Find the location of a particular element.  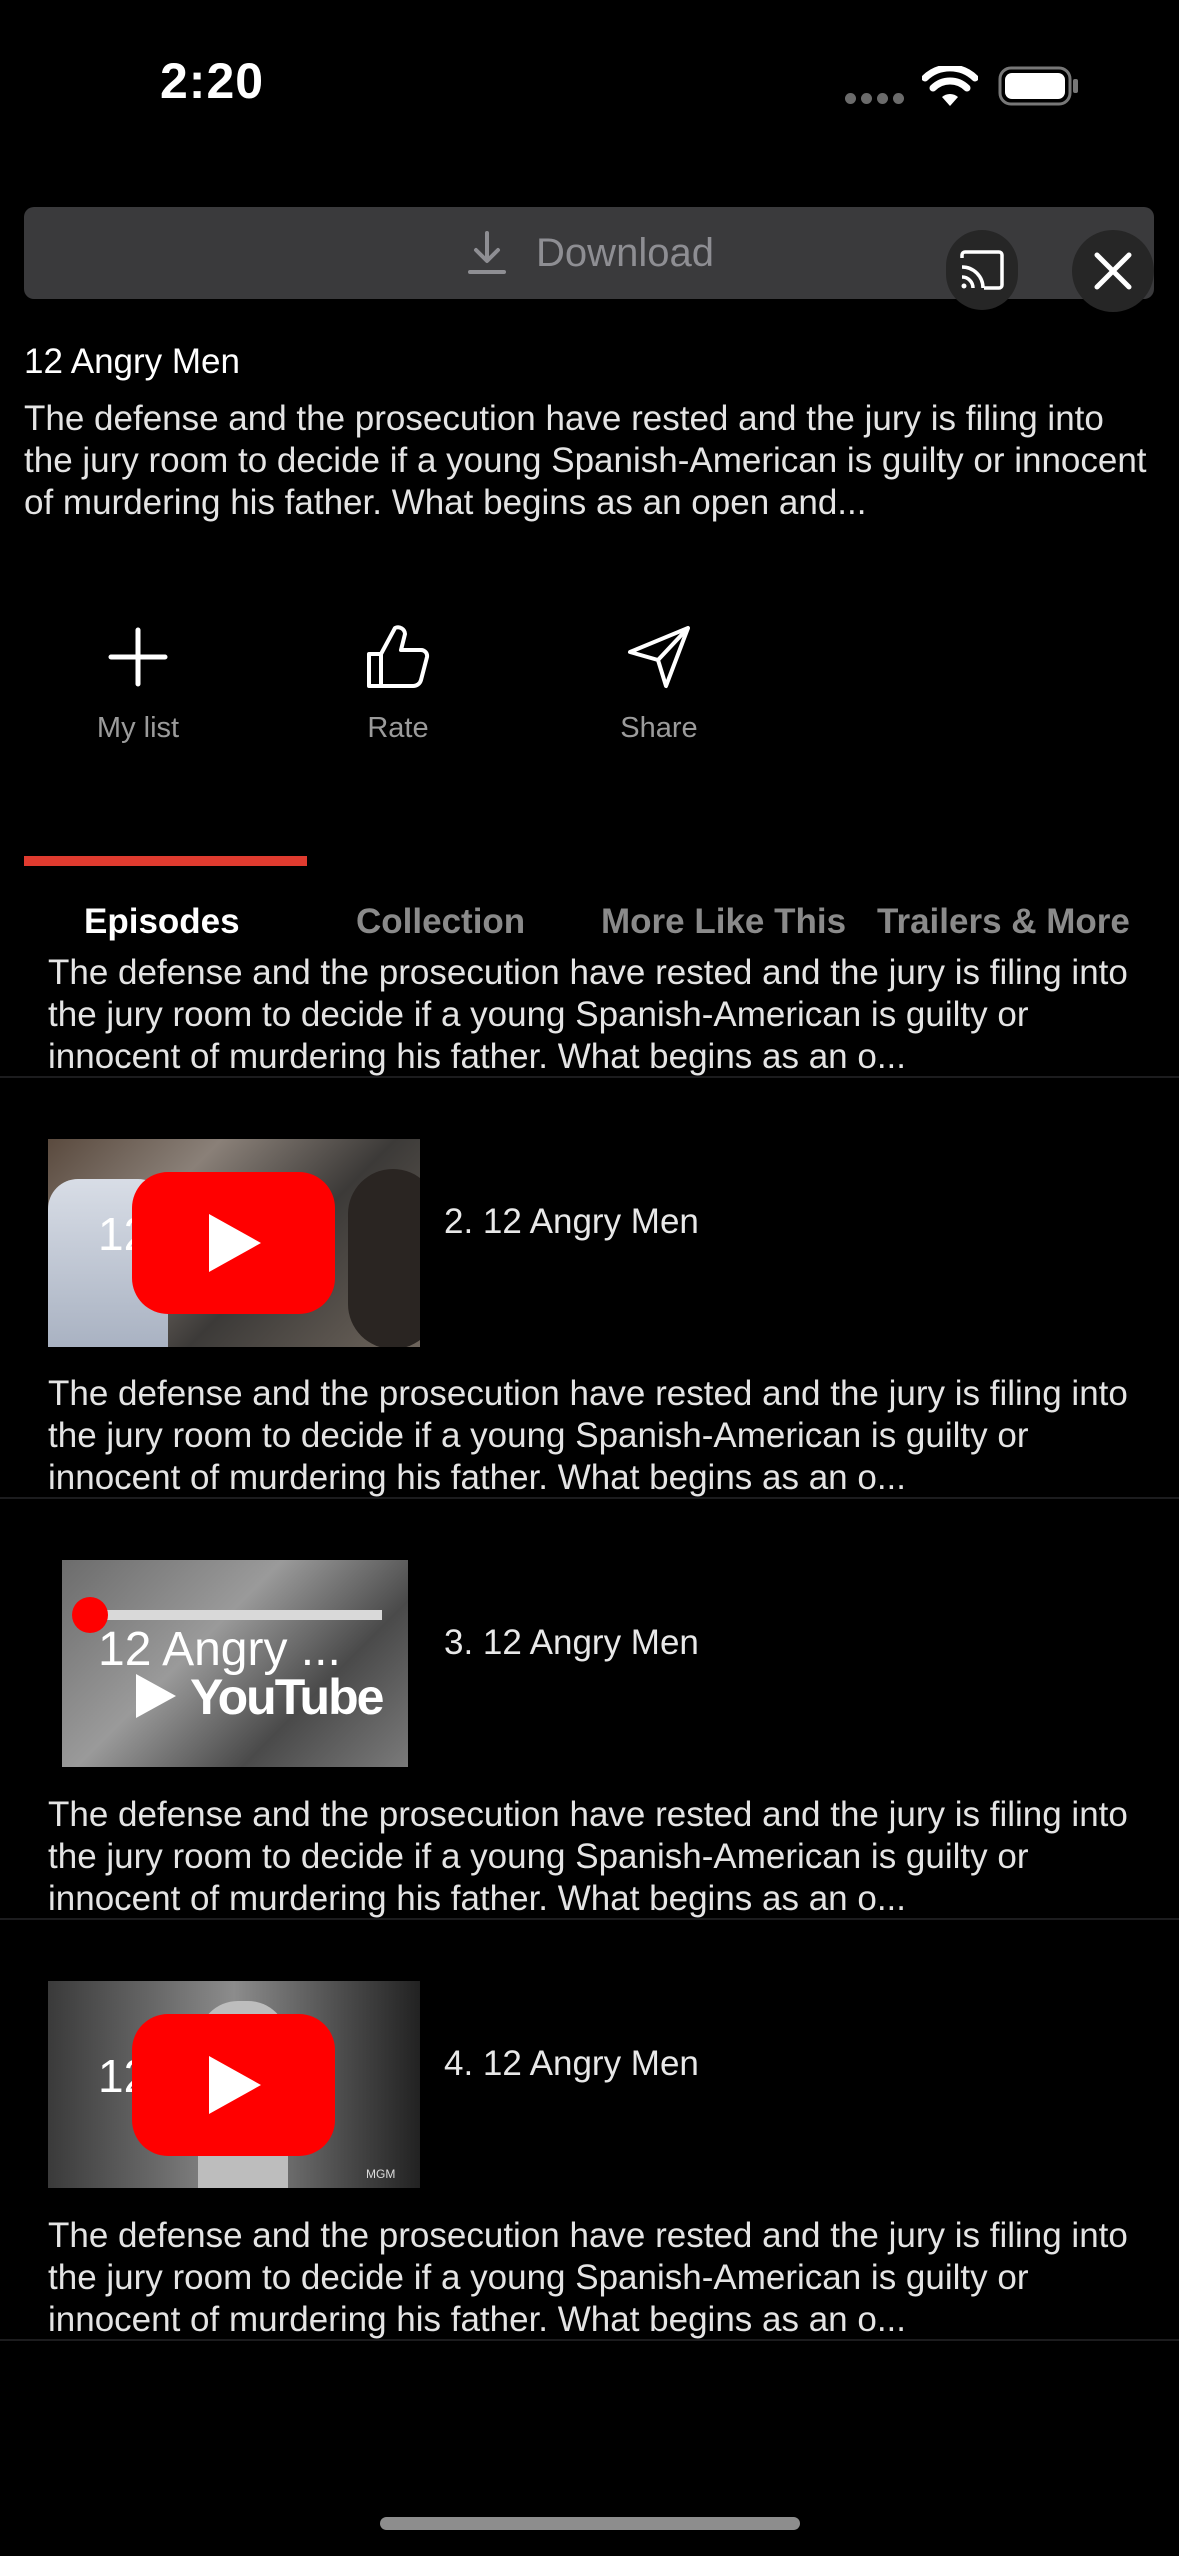

status-bar: 2:20 is located at coordinates (589, 75).